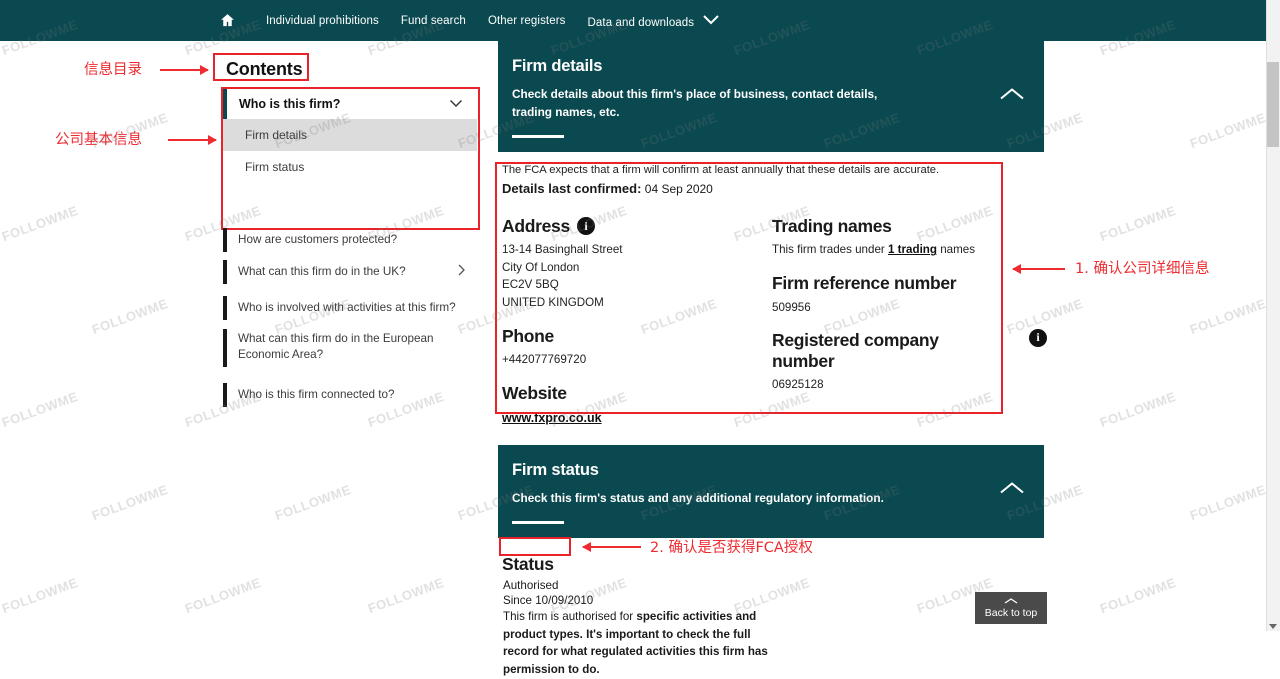  Describe the element at coordinates (637, 226) in the screenshot. I see `address-label: Address i` at that location.